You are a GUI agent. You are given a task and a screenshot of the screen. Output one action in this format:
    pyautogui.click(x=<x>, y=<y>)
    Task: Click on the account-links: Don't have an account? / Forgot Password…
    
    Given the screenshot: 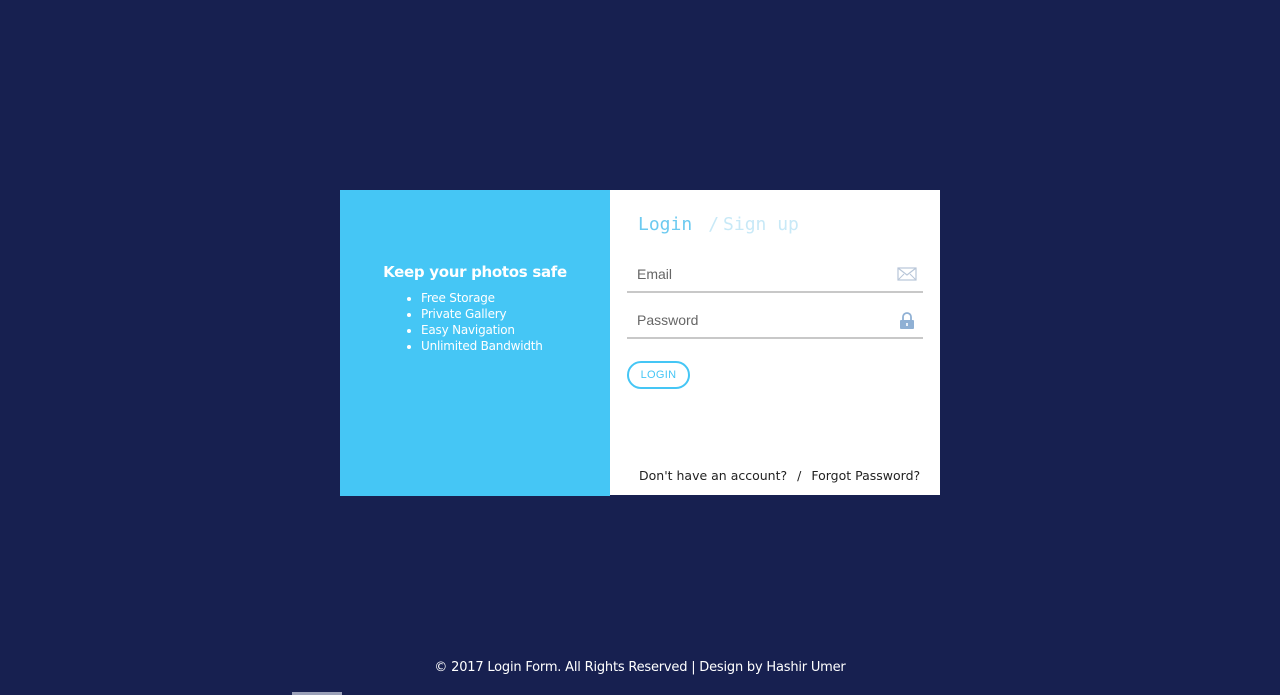 What is the action you would take?
    pyautogui.click(x=779, y=475)
    